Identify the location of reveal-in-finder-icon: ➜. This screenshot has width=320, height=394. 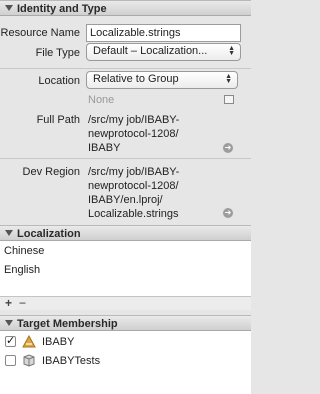
(228, 148).